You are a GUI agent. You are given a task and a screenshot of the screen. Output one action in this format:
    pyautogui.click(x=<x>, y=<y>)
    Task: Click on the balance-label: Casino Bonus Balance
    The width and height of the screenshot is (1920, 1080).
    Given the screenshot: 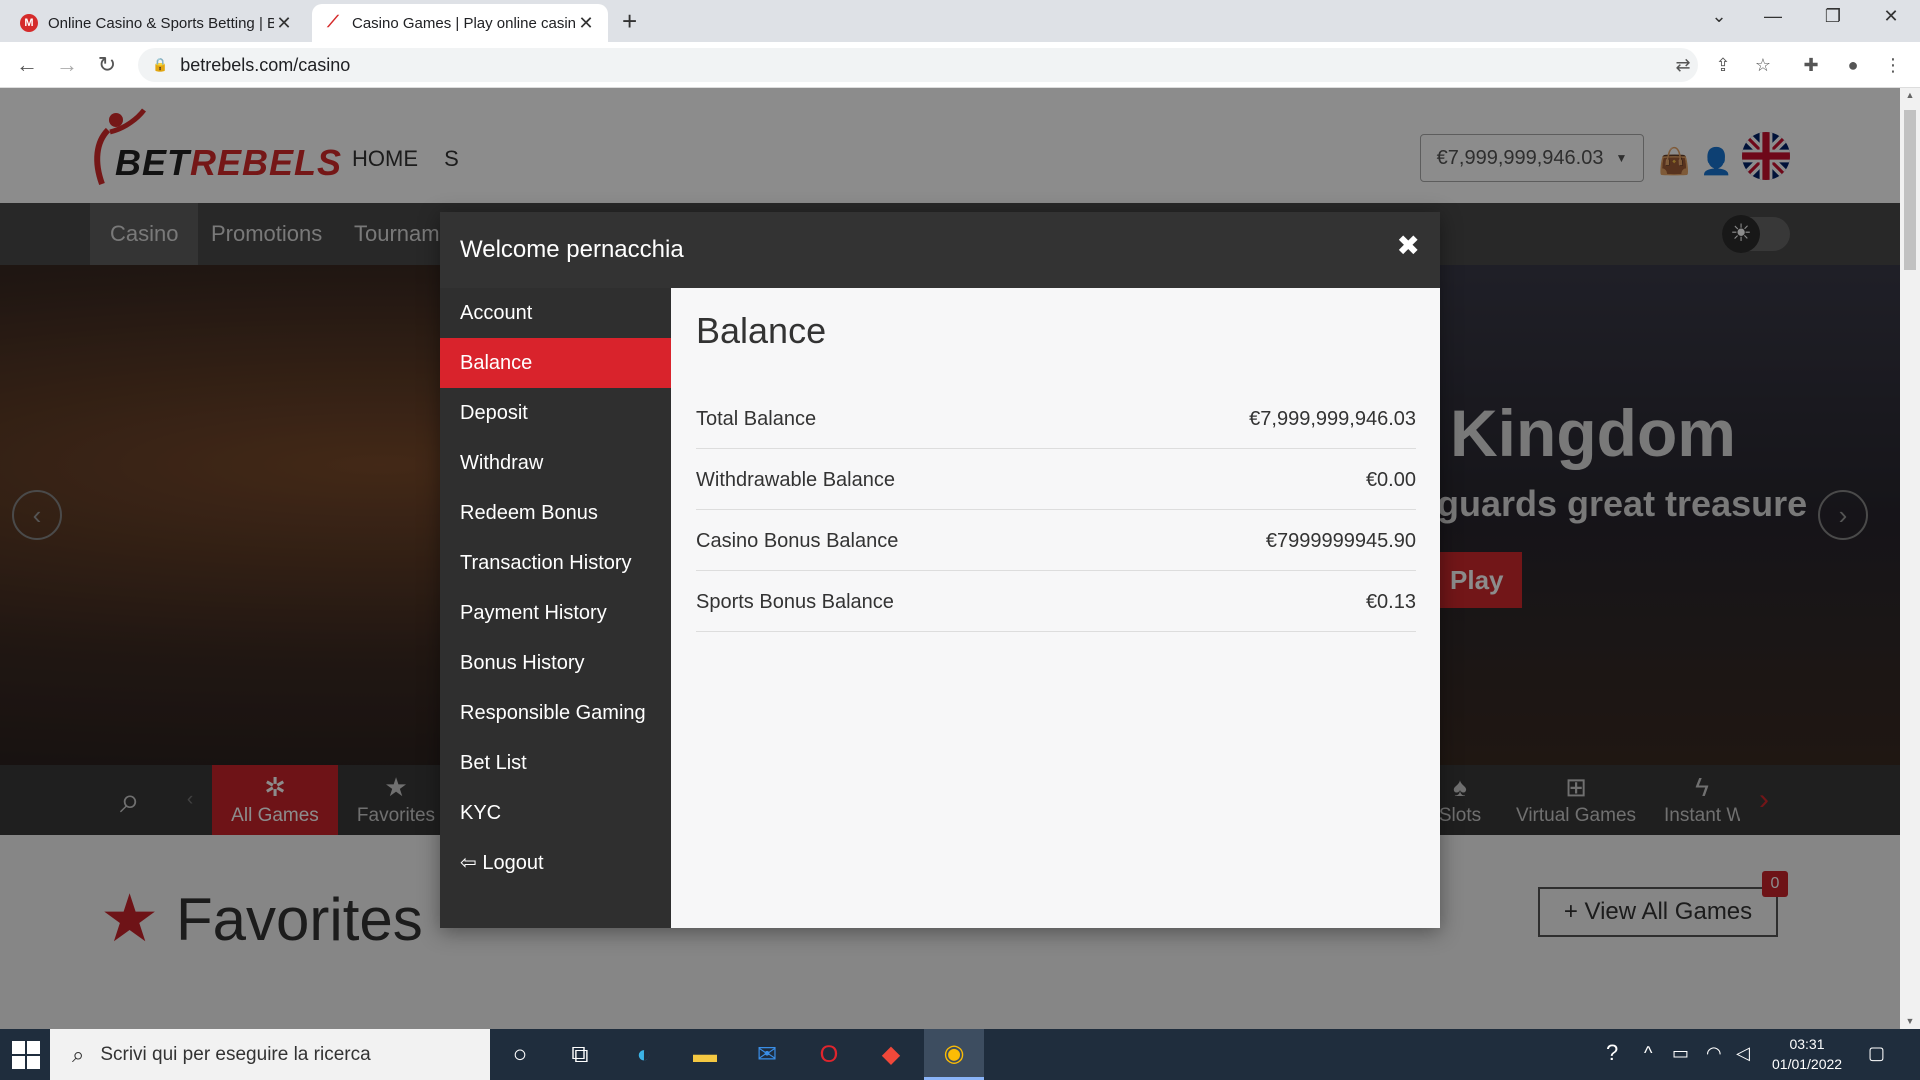 What is the action you would take?
    pyautogui.click(x=797, y=541)
    